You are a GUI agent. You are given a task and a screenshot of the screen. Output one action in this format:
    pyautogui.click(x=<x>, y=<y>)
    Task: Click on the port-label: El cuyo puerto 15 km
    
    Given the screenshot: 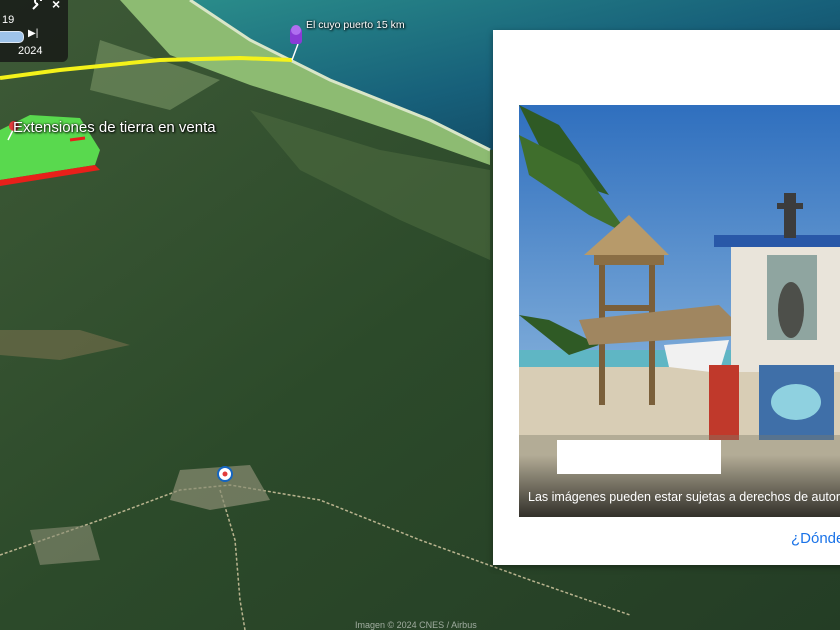 What is the action you would take?
    pyautogui.click(x=355, y=25)
    